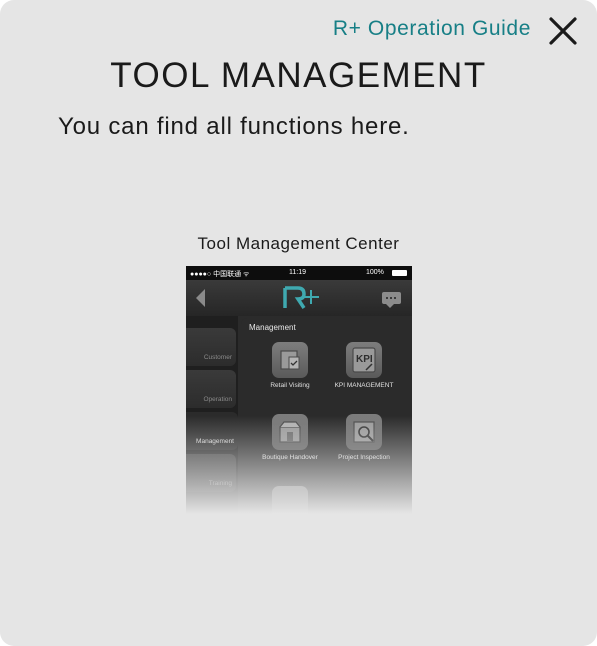 This screenshot has height=646, width=597. I want to click on boutique-handover-icon, so click(290, 432).